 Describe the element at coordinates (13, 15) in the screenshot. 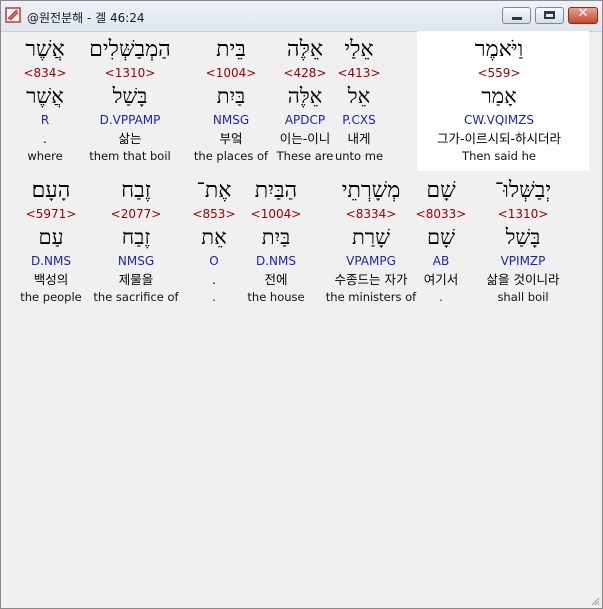

I see `app-icon` at that location.